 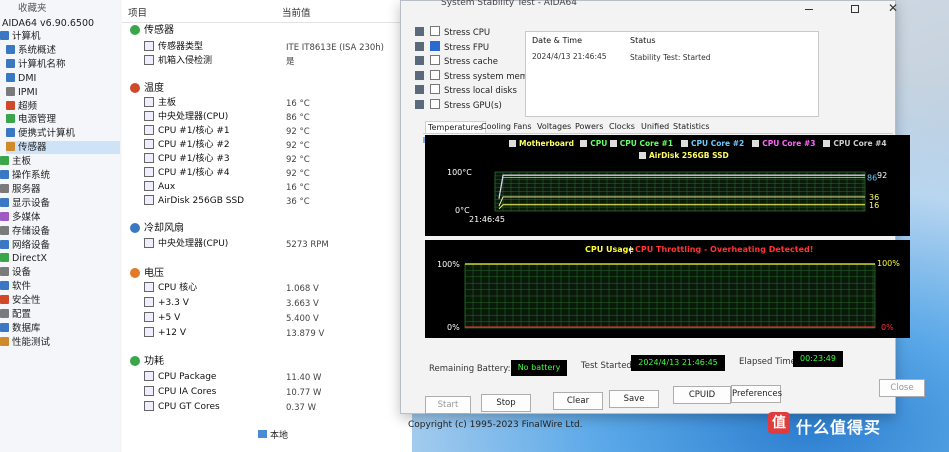 What do you see at coordinates (63, 148) in the screenshot?
I see `tree-item: 传感器` at bounding box center [63, 148].